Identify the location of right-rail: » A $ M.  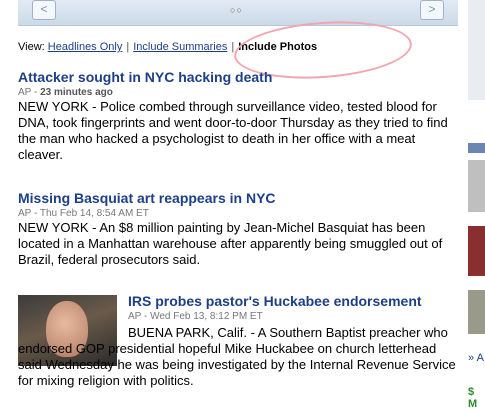
(475, 205).